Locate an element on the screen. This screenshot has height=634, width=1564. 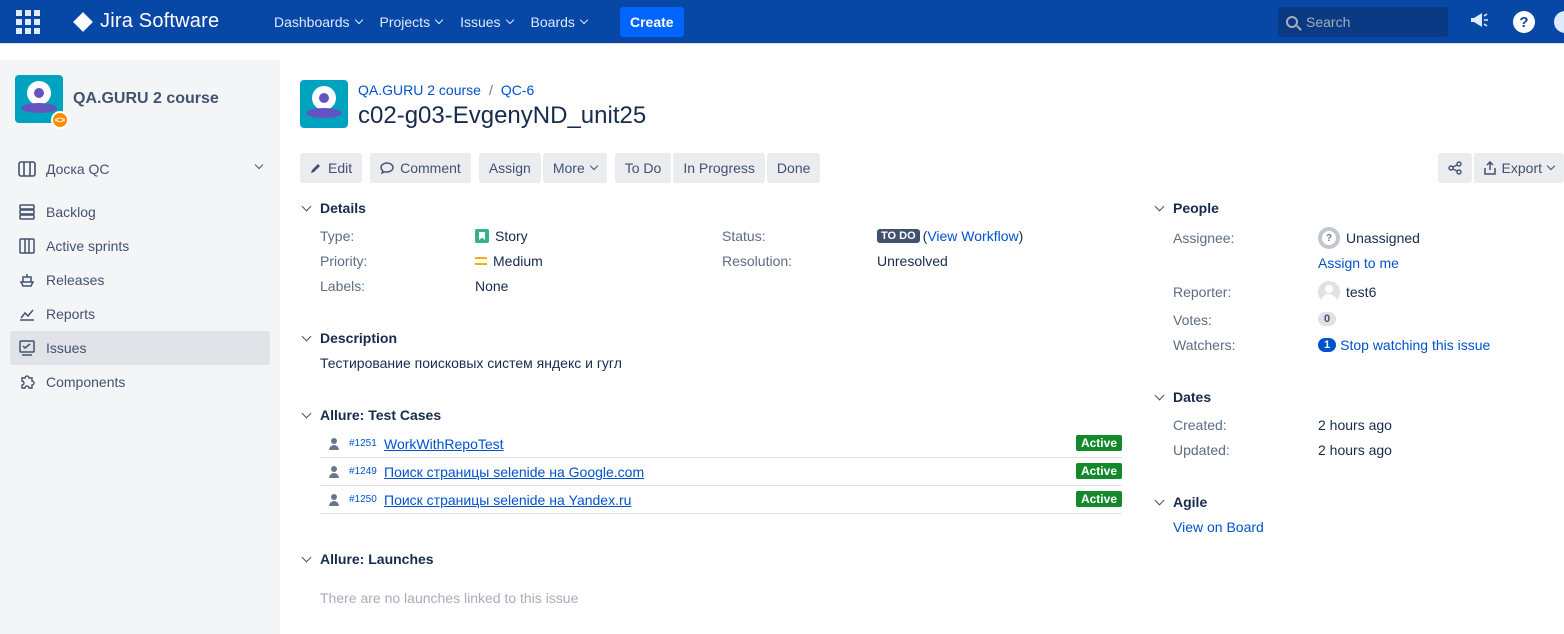
view-on-board-link: View on Board is located at coordinates (1218, 527).